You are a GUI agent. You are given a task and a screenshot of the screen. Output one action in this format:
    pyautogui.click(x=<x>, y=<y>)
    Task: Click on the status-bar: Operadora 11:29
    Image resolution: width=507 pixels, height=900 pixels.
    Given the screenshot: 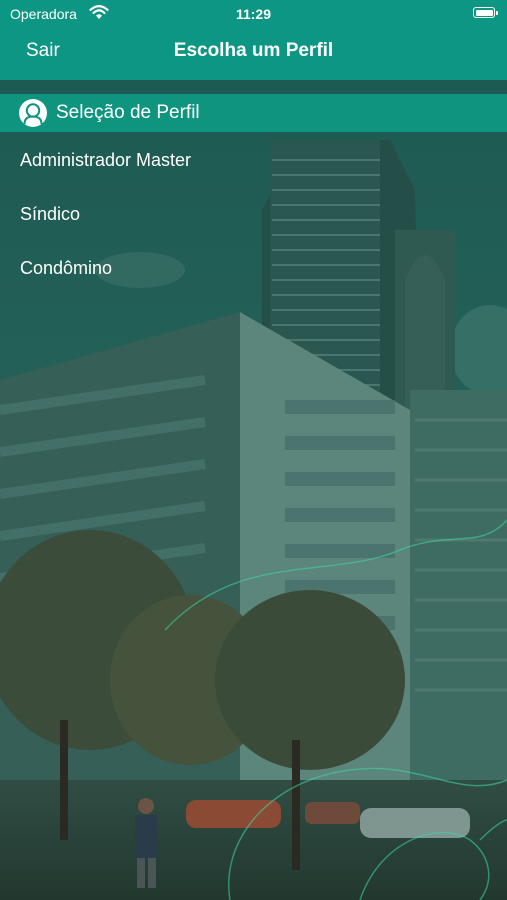 What is the action you would take?
    pyautogui.click(x=253, y=14)
    